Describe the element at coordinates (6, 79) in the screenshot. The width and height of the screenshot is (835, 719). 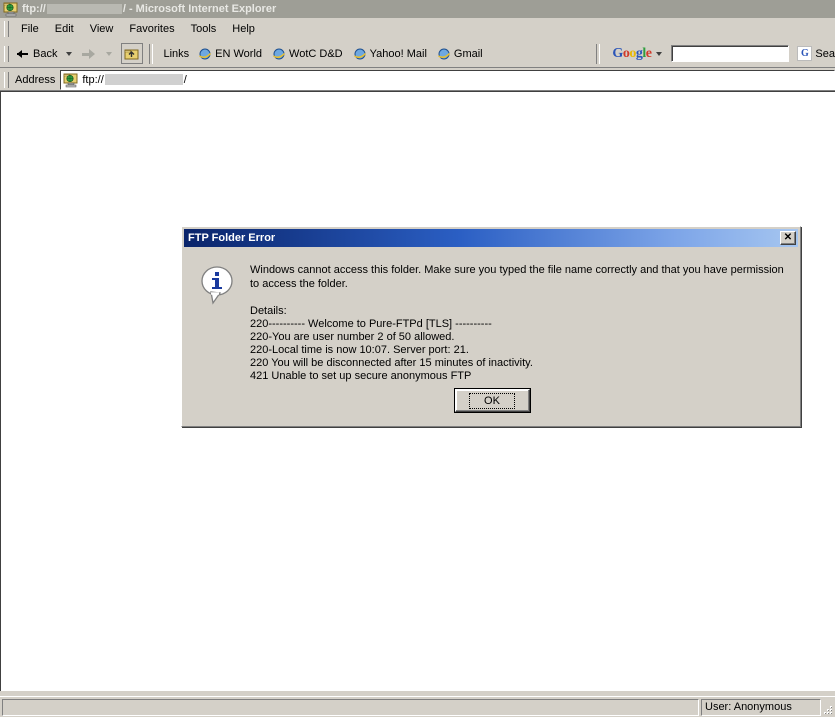
I see `address-gripper` at that location.